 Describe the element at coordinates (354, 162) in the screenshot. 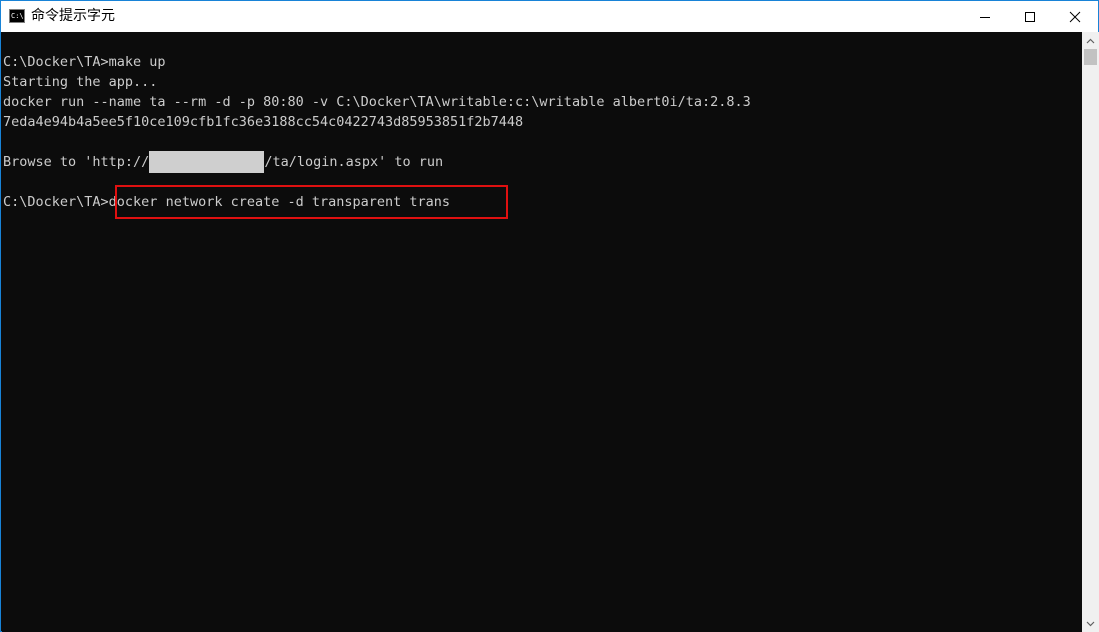

I see `browse-line-suffix: /ta/login.aspx' to run` at that location.